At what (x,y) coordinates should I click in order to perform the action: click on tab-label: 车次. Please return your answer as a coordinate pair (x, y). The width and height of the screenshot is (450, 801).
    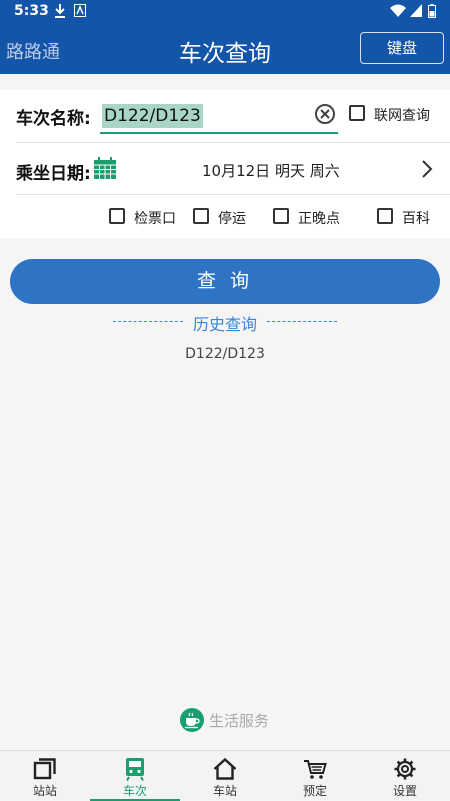
    Looking at the image, I should click on (134, 791).